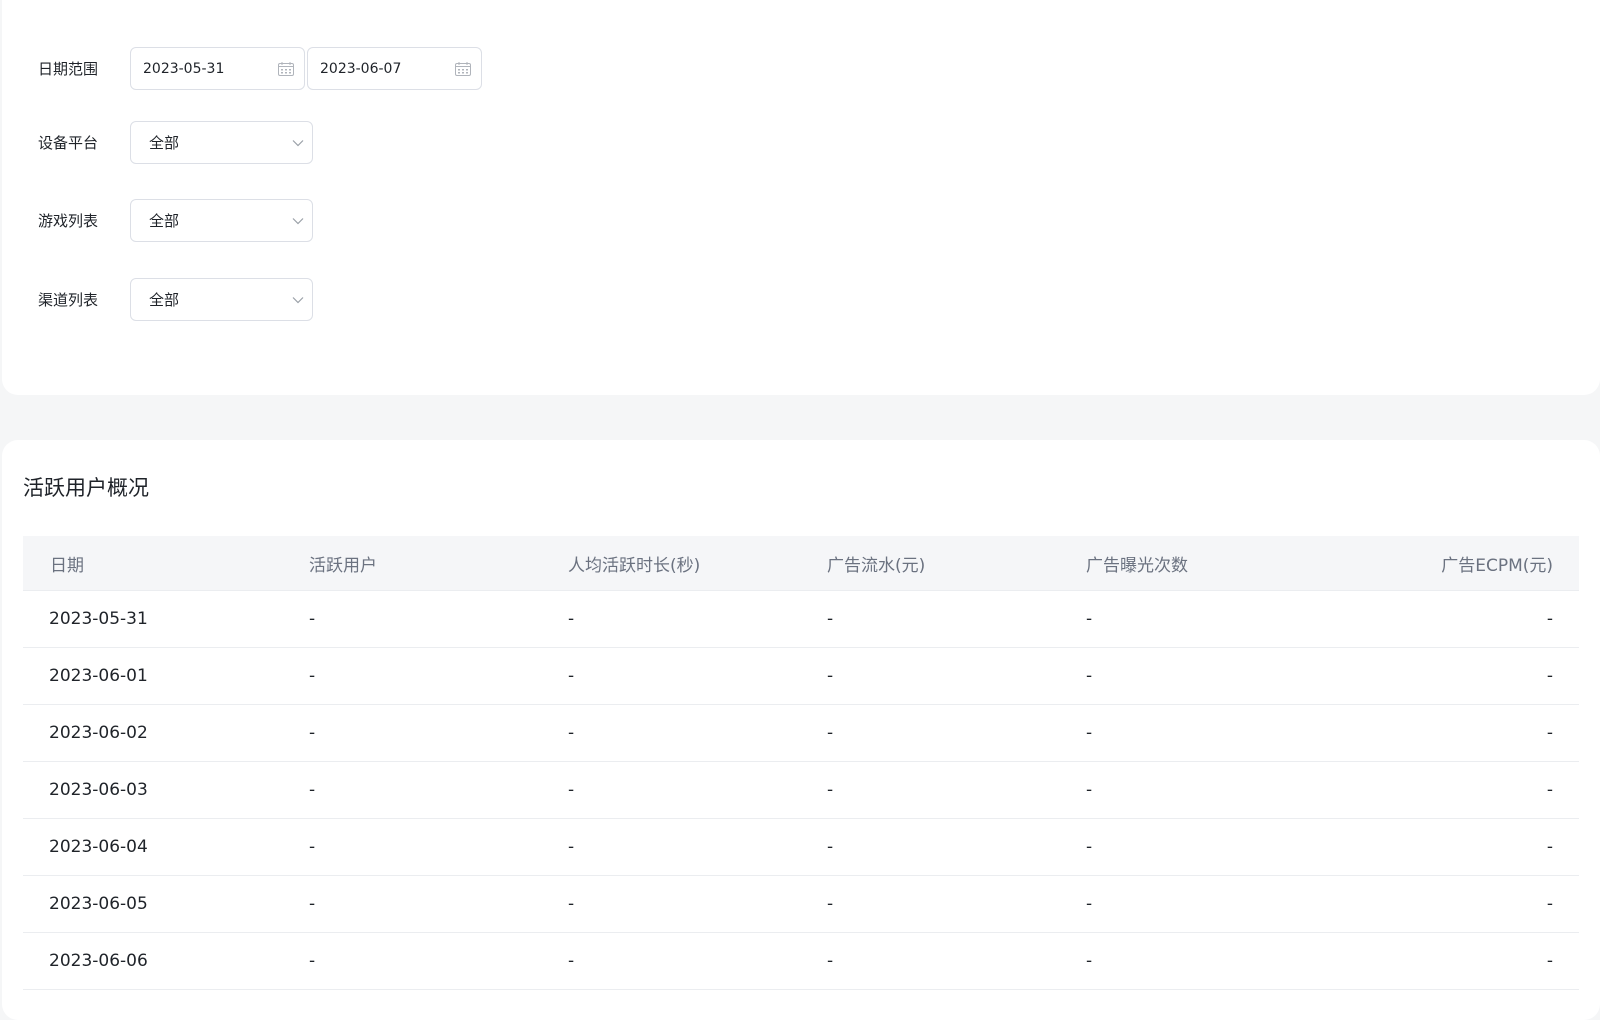  Describe the element at coordinates (98, 790) in the screenshot. I see `cell-date: 2023-06-03` at that location.